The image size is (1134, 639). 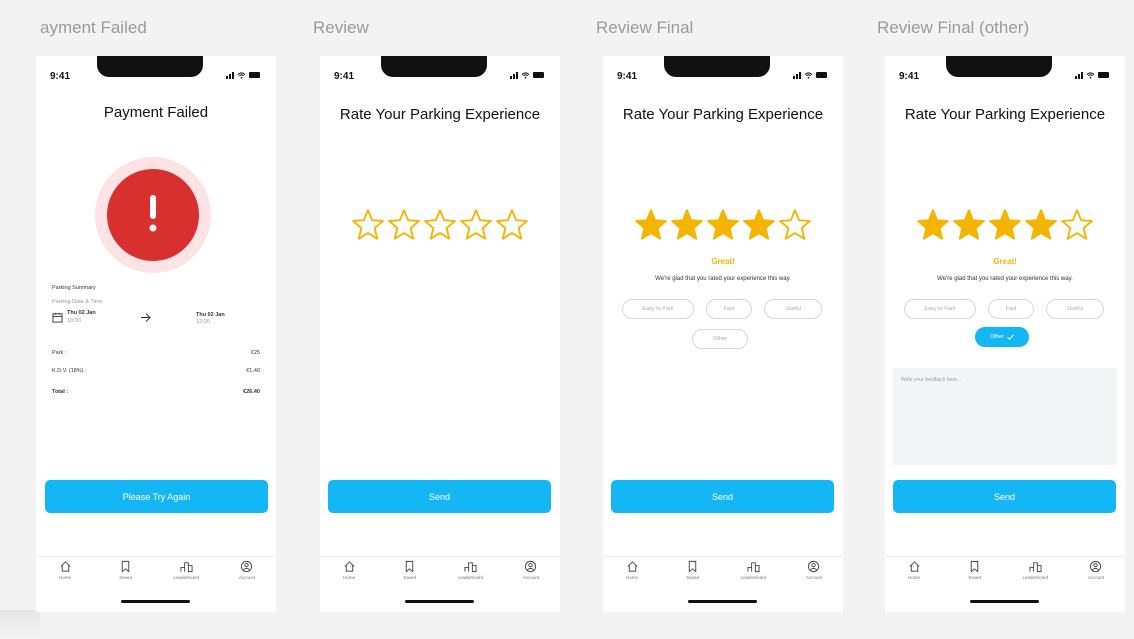 I want to click on tax-label: K.D.V. (18%) :, so click(x=69, y=371).